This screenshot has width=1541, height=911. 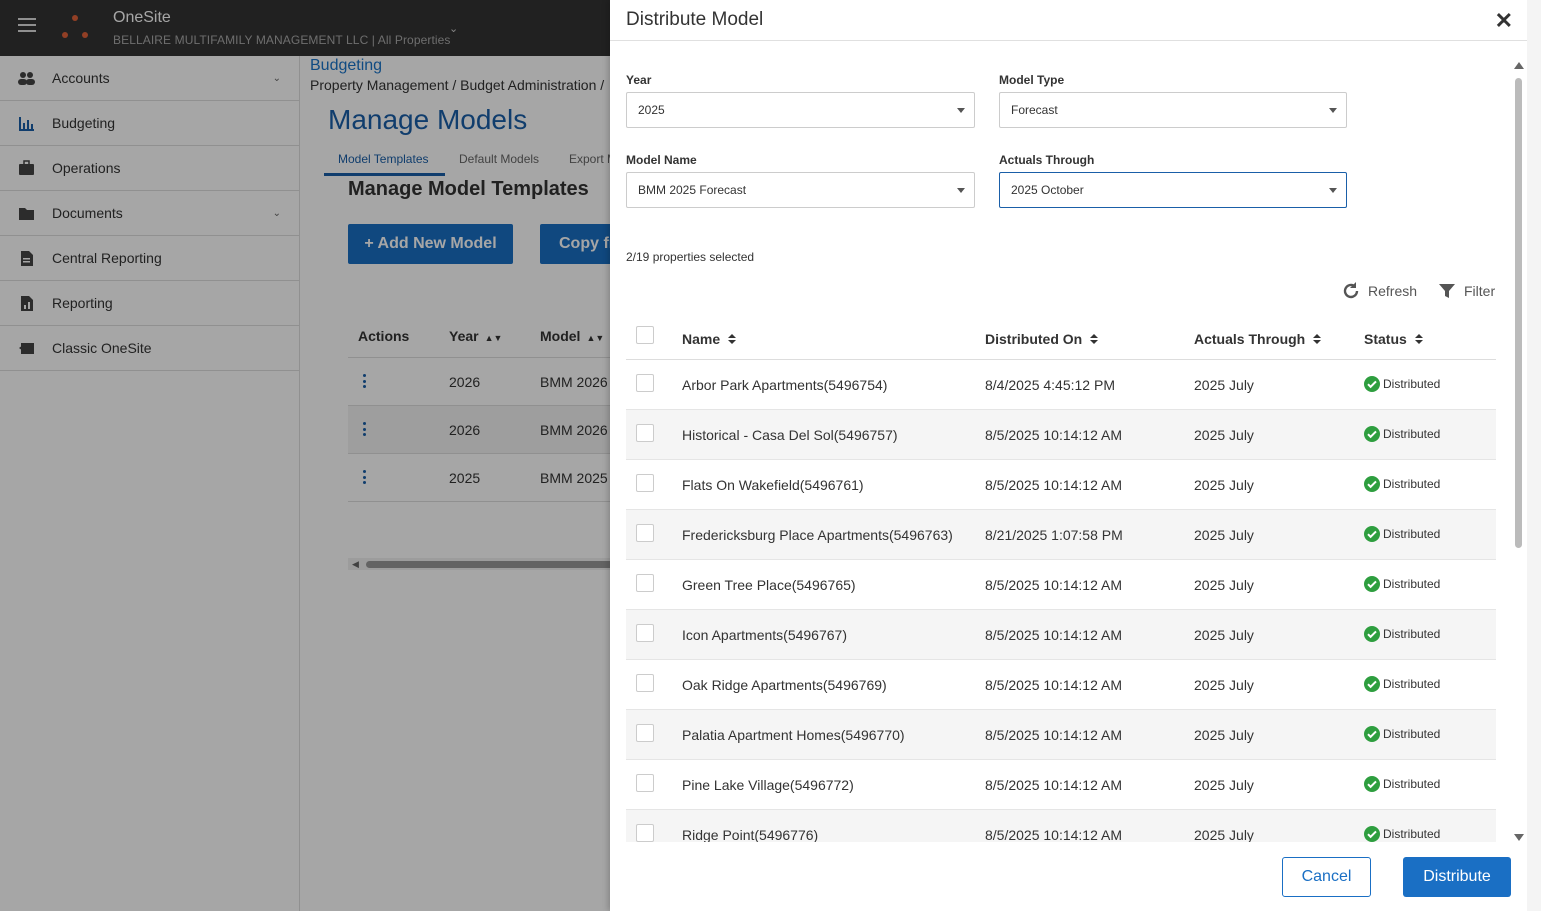 What do you see at coordinates (692, 190) in the screenshot?
I see `model-name-value: BMM 2025 Forecast` at bounding box center [692, 190].